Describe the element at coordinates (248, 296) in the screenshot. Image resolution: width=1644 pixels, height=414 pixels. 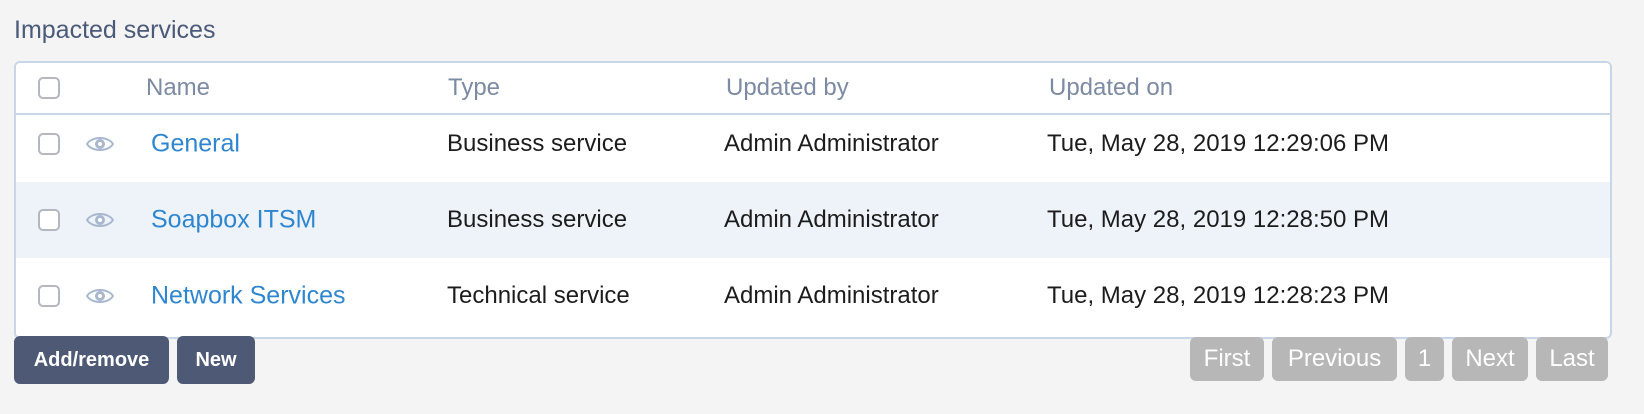
I see `service-name-link: Network Services` at that location.